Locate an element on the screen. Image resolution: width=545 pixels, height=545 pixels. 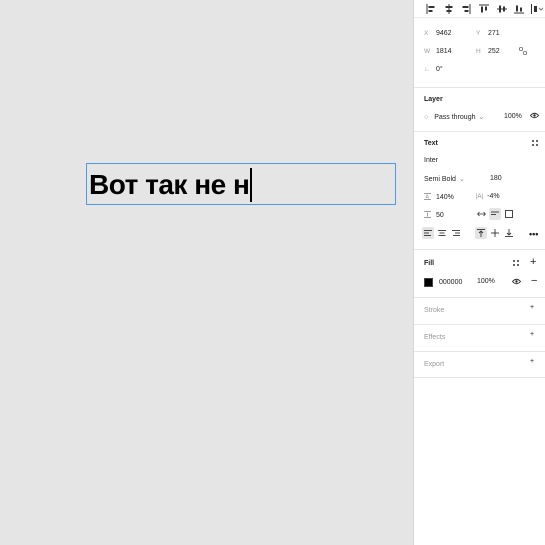
add-effect-icon: + is located at coordinates (532, 334).